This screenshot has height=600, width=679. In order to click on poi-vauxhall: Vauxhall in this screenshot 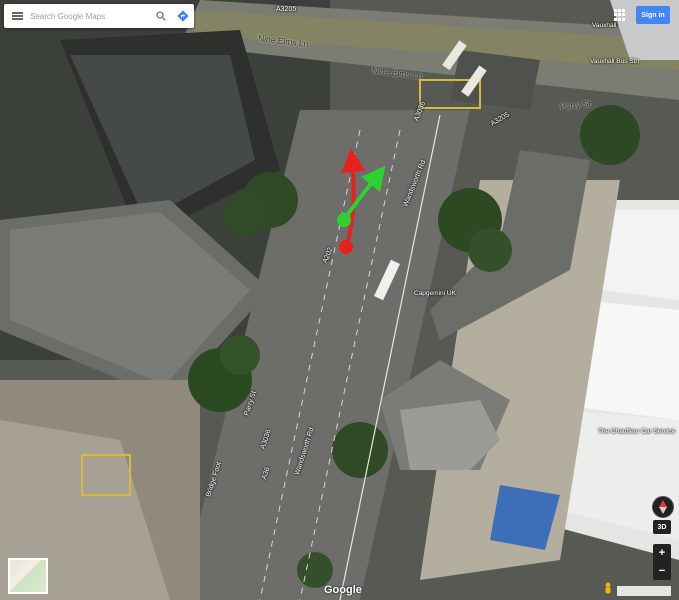, I will do `click(604, 25)`.